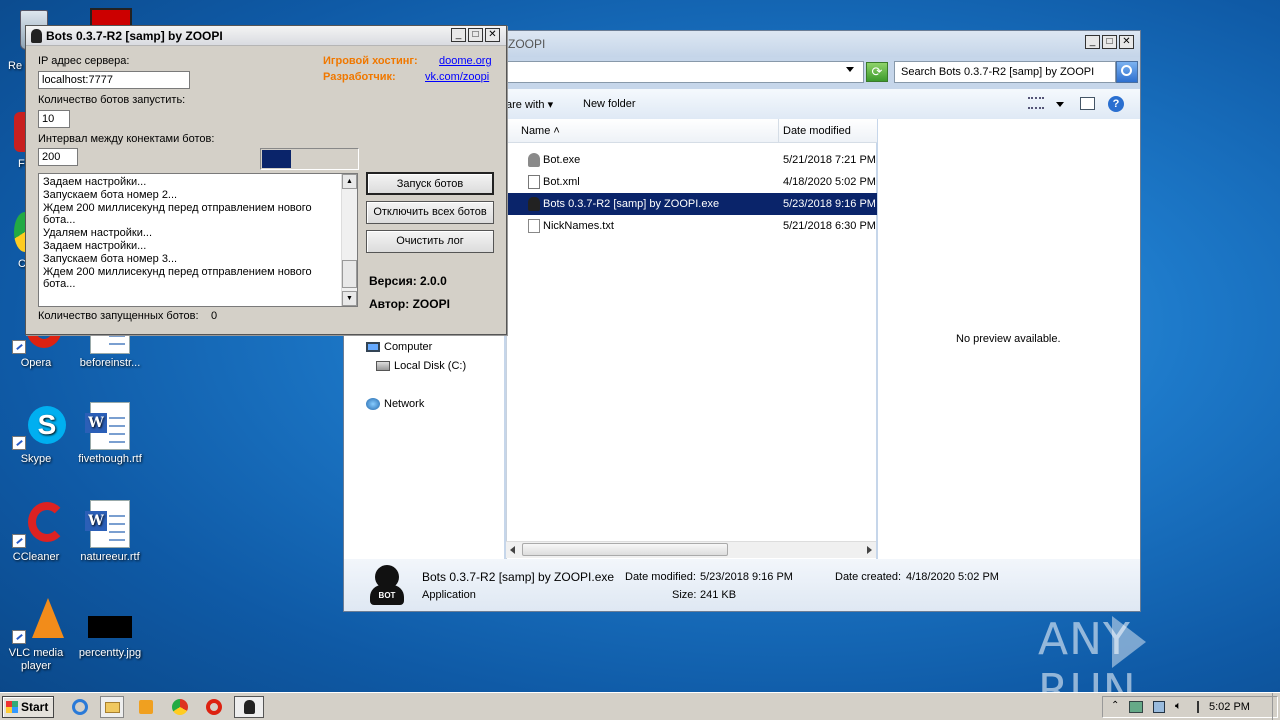 The image size is (1280, 720). I want to click on drive-icon, so click(383, 366).